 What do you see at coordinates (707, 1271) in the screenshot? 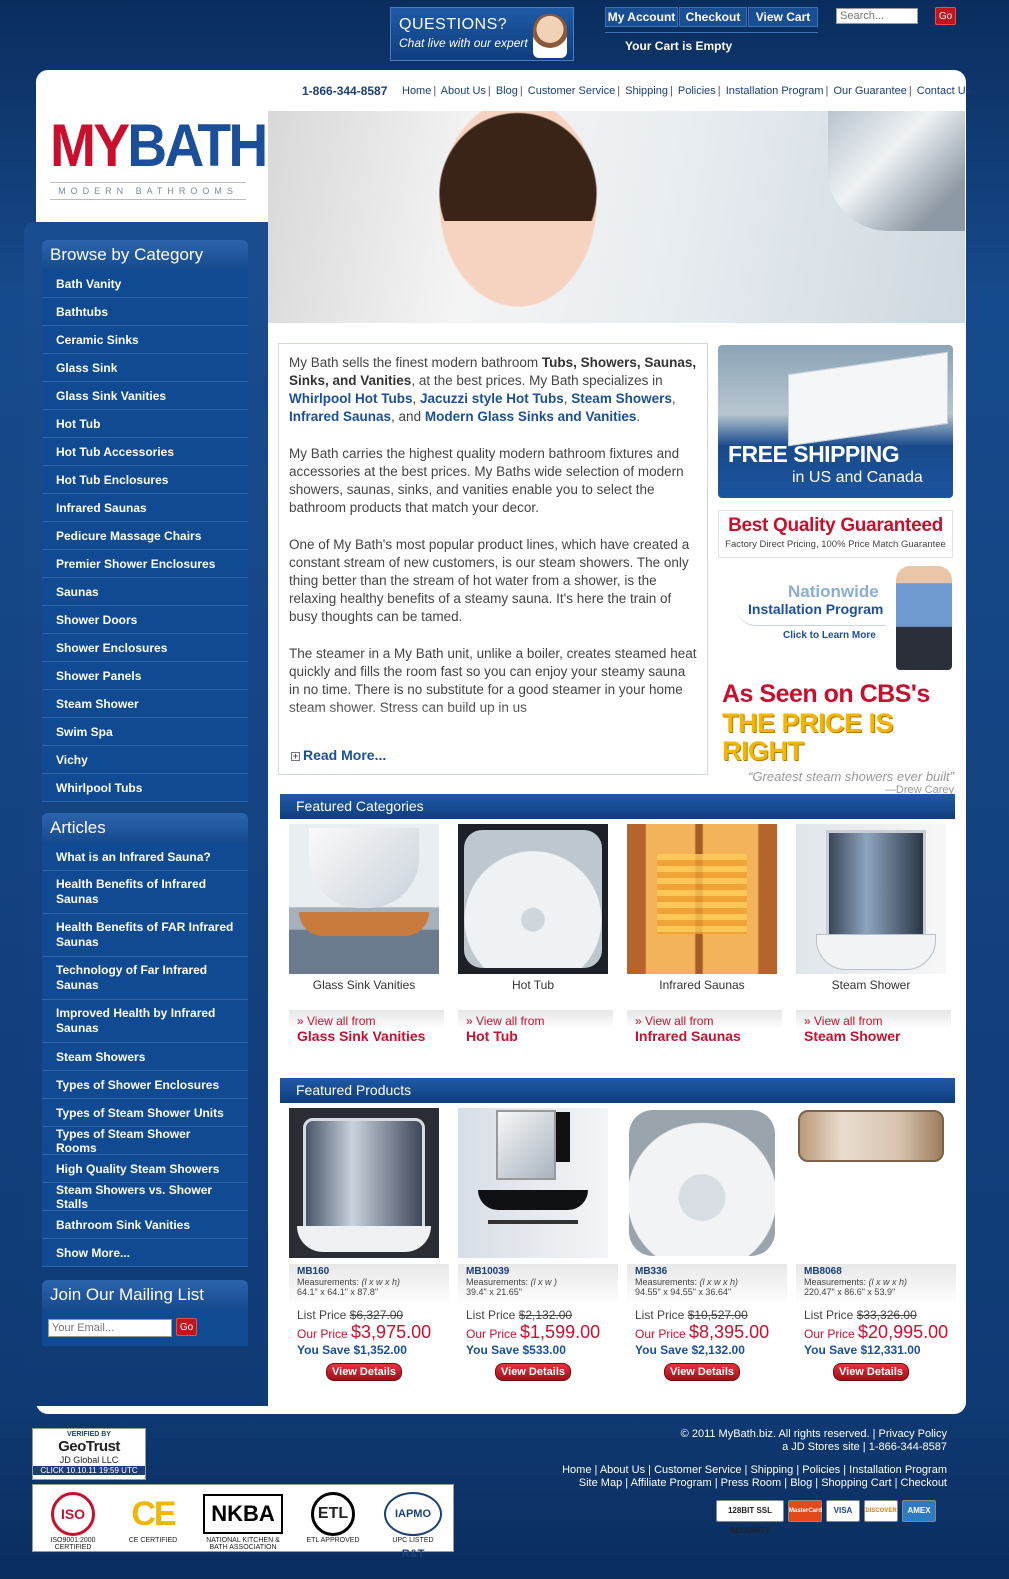
I see `product-sku: MB336` at bounding box center [707, 1271].